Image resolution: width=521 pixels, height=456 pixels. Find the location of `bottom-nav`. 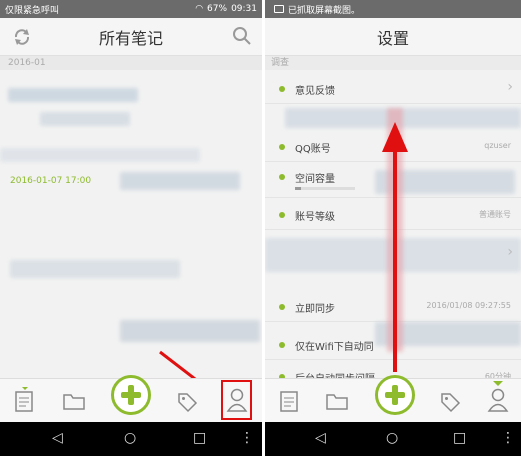

bottom-nav is located at coordinates (393, 398).